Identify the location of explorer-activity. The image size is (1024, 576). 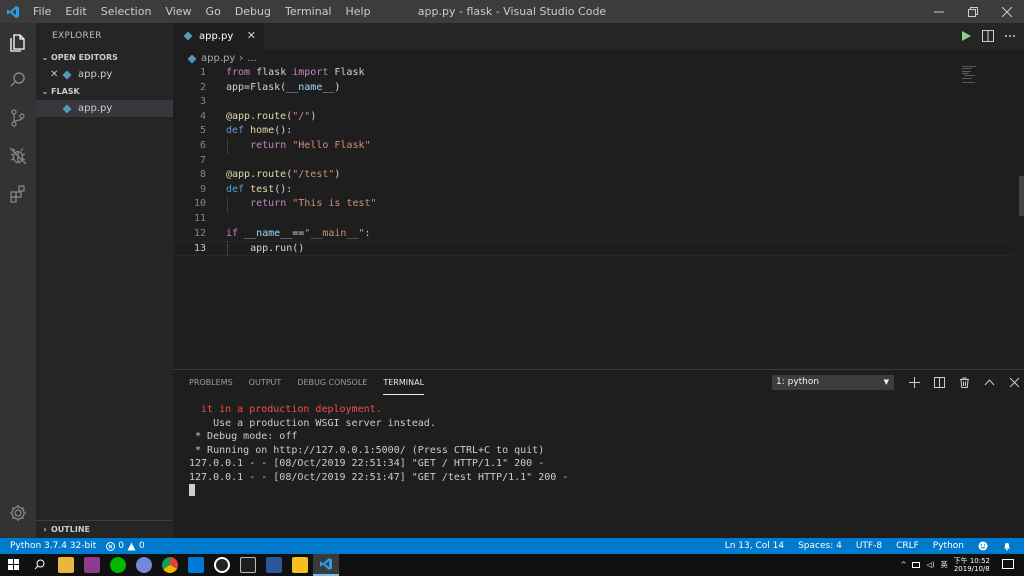
(18, 42).